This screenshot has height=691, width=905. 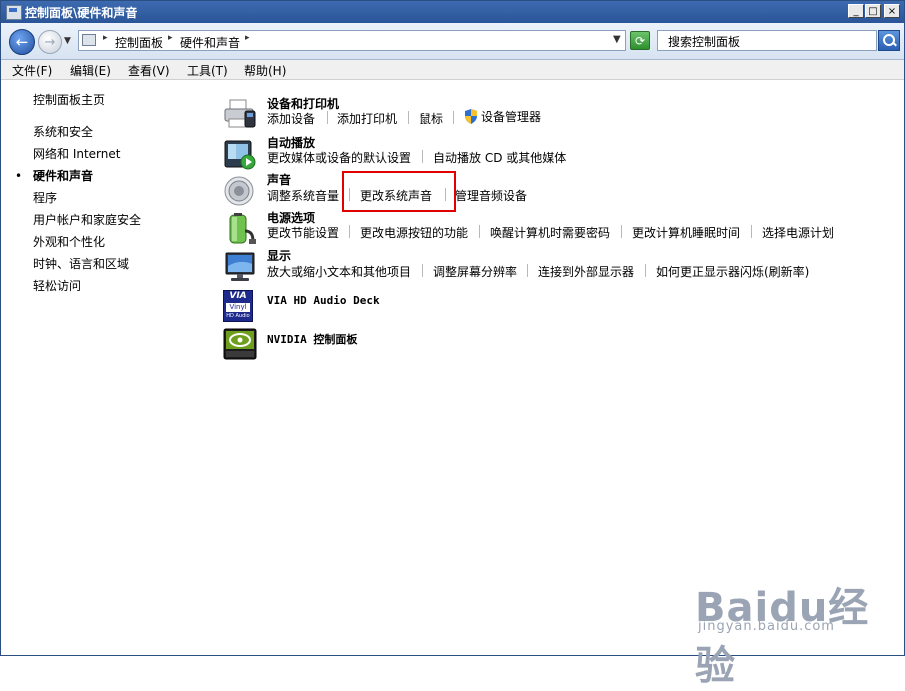 What do you see at coordinates (139, 42) in the screenshot?
I see `breadcrumb-control-panel: 控制面板` at bounding box center [139, 42].